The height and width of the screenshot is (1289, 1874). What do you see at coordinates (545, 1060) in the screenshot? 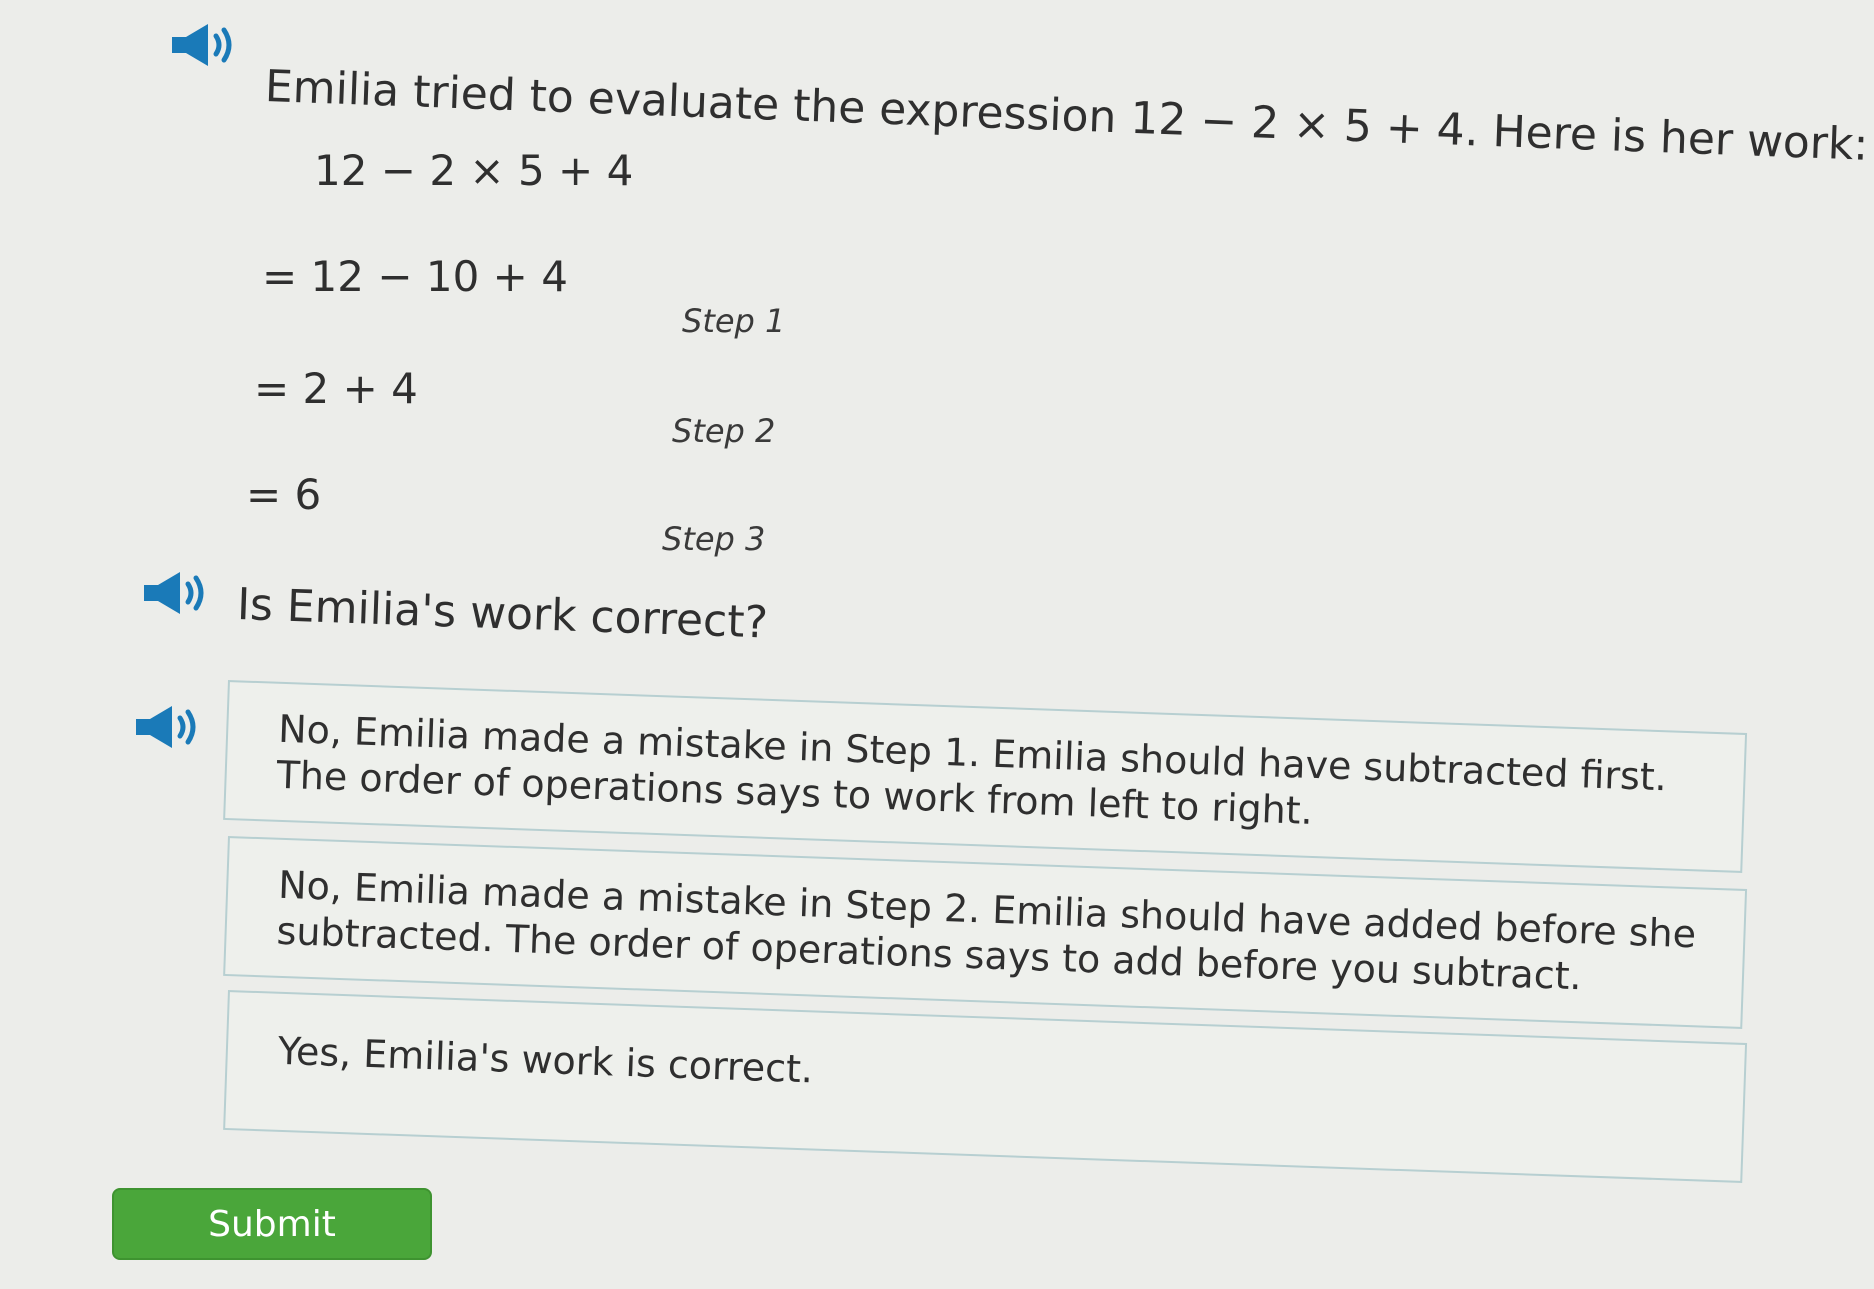
I see `answer-choice-3-text: Yes, Emilia's work is correct.` at bounding box center [545, 1060].